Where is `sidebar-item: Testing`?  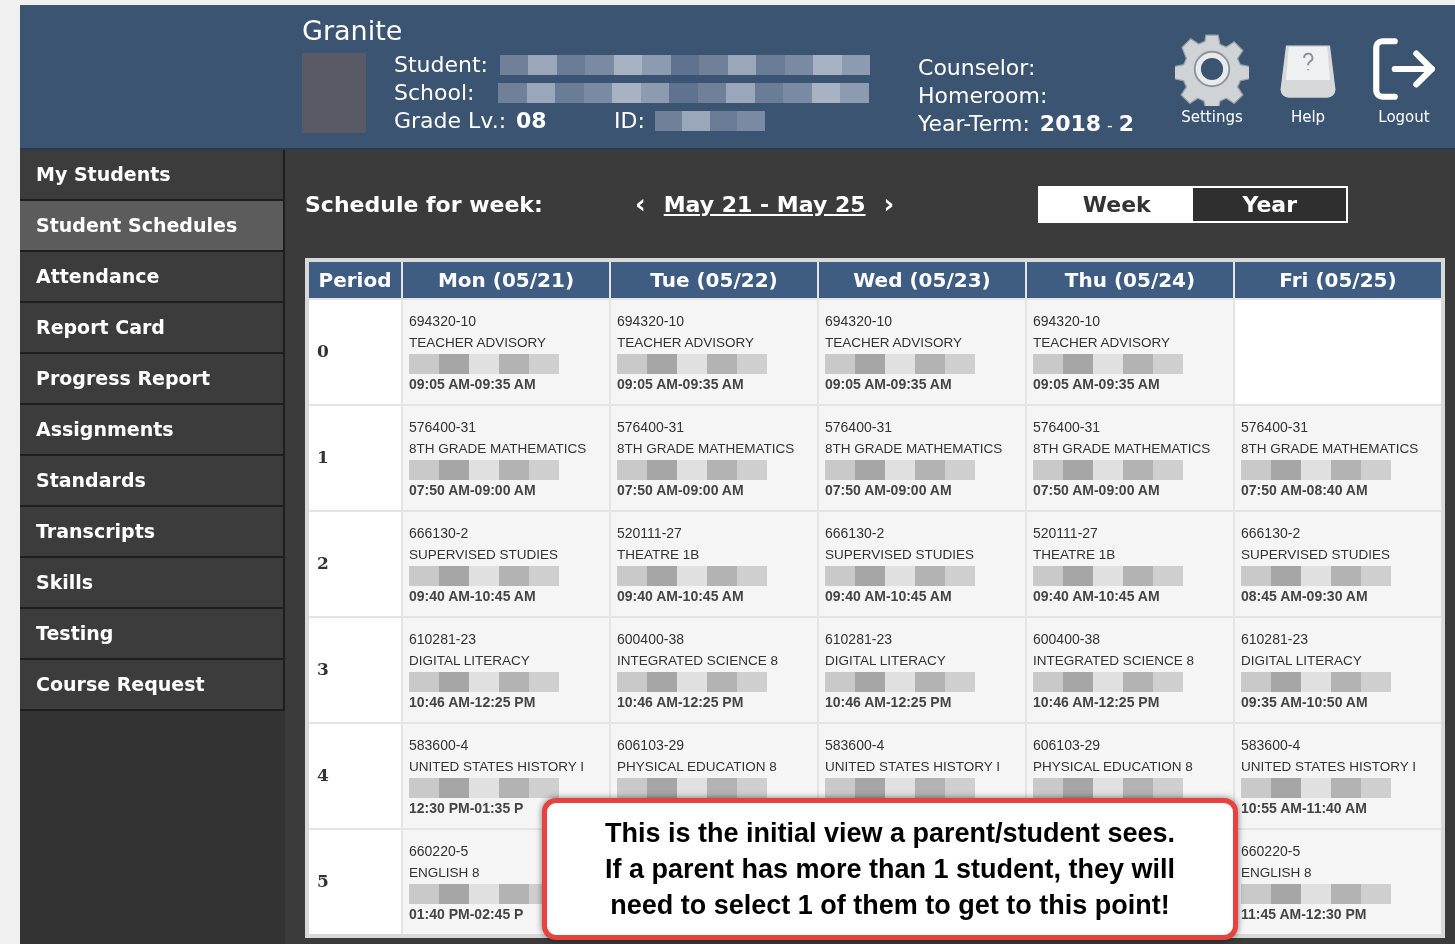 sidebar-item: Testing is located at coordinates (152, 634).